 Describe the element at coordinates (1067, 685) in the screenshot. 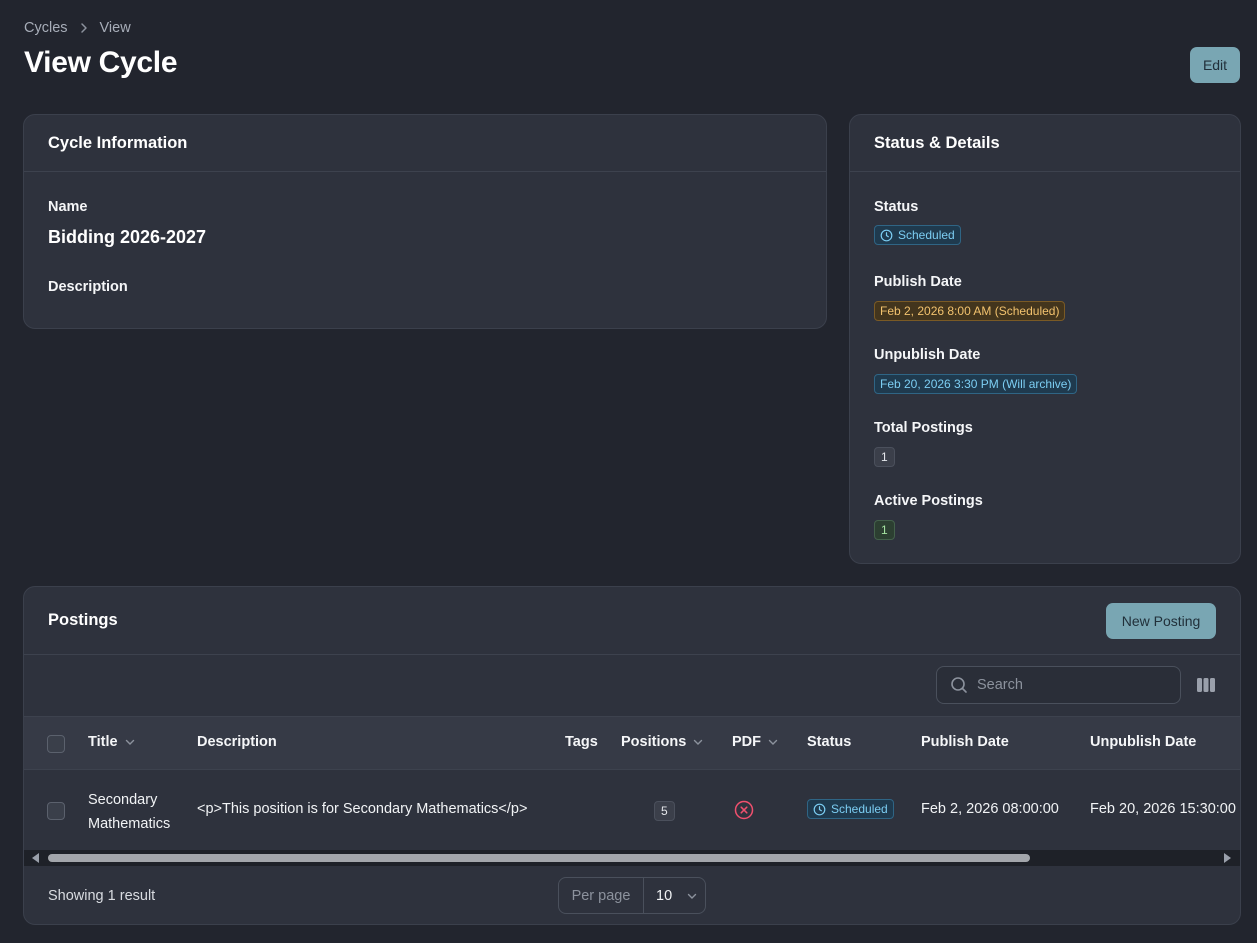

I see `search-input` at that location.